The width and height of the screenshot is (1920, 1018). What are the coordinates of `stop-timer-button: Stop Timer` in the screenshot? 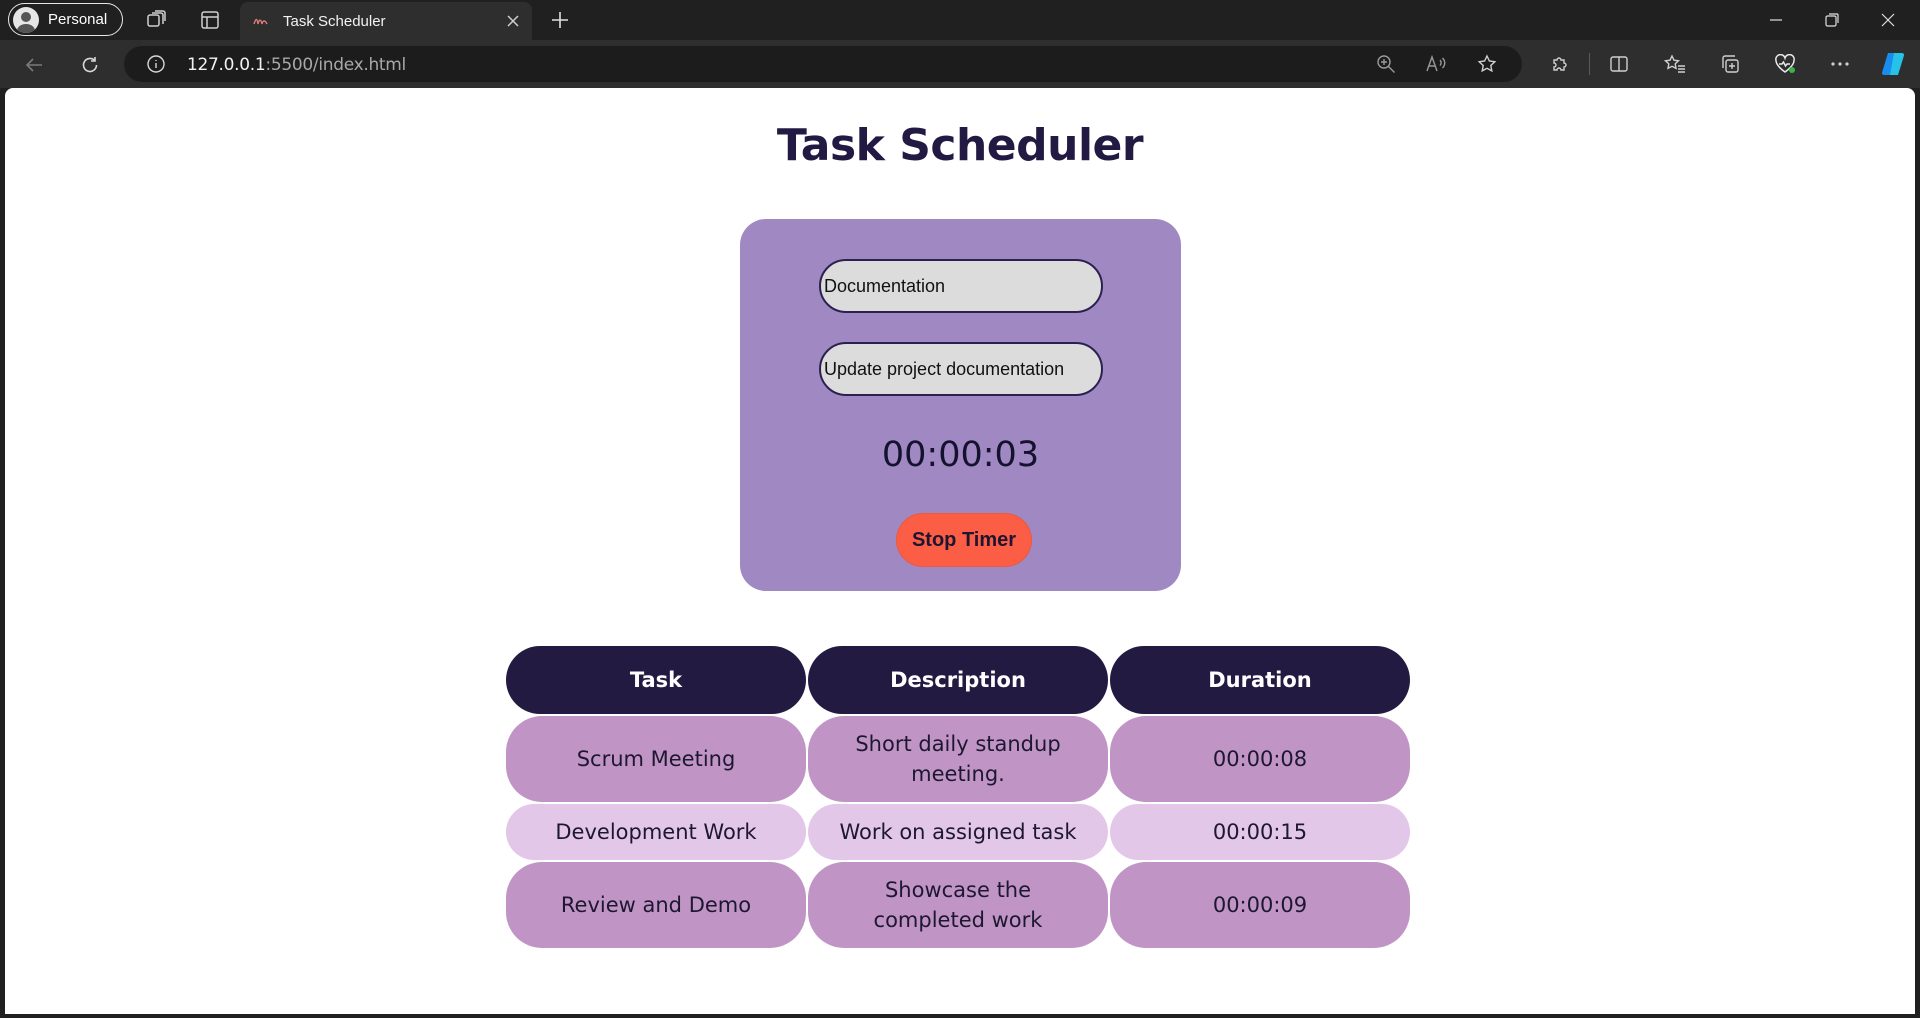 It's located at (964, 540).